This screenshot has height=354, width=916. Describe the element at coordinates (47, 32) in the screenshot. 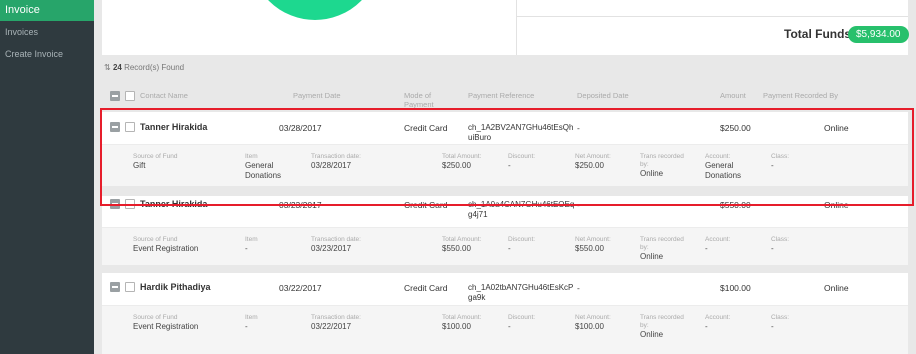

I see `sidebar-item-invoices: Invoices` at that location.